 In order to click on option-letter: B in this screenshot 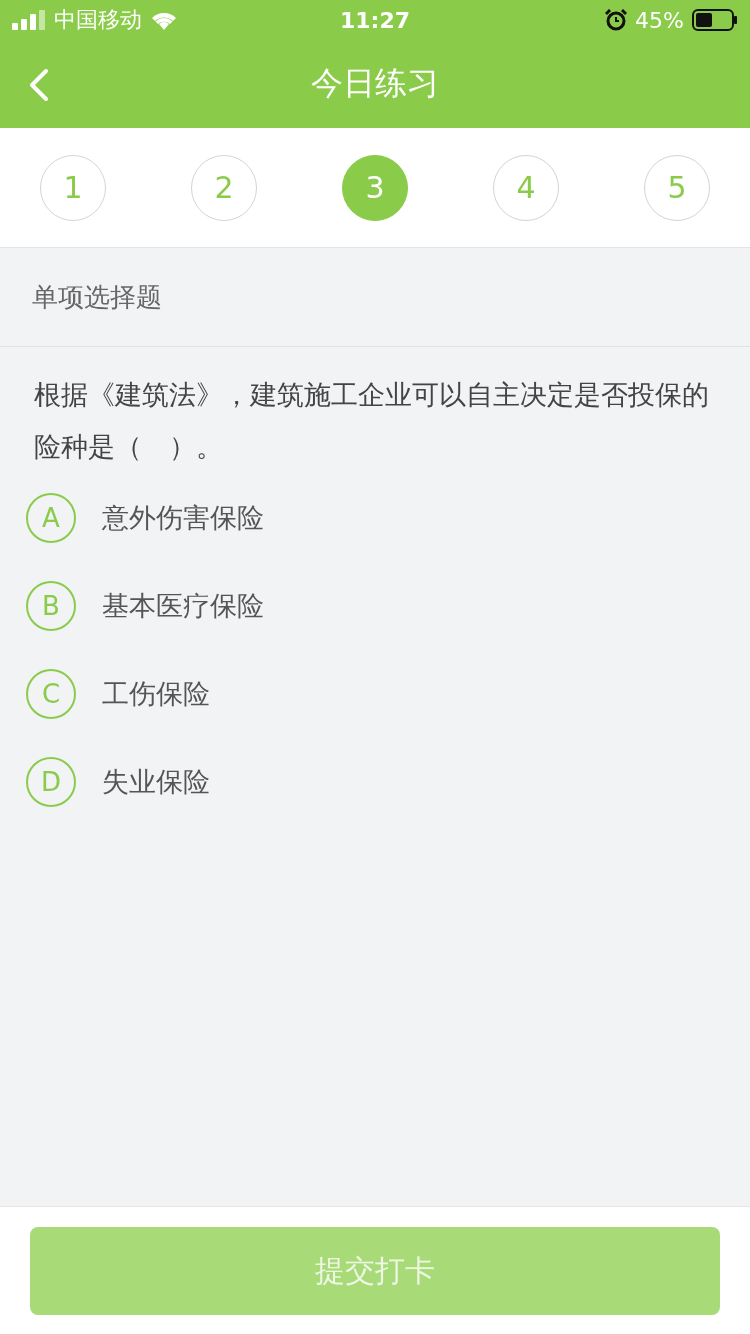, I will do `click(51, 606)`.